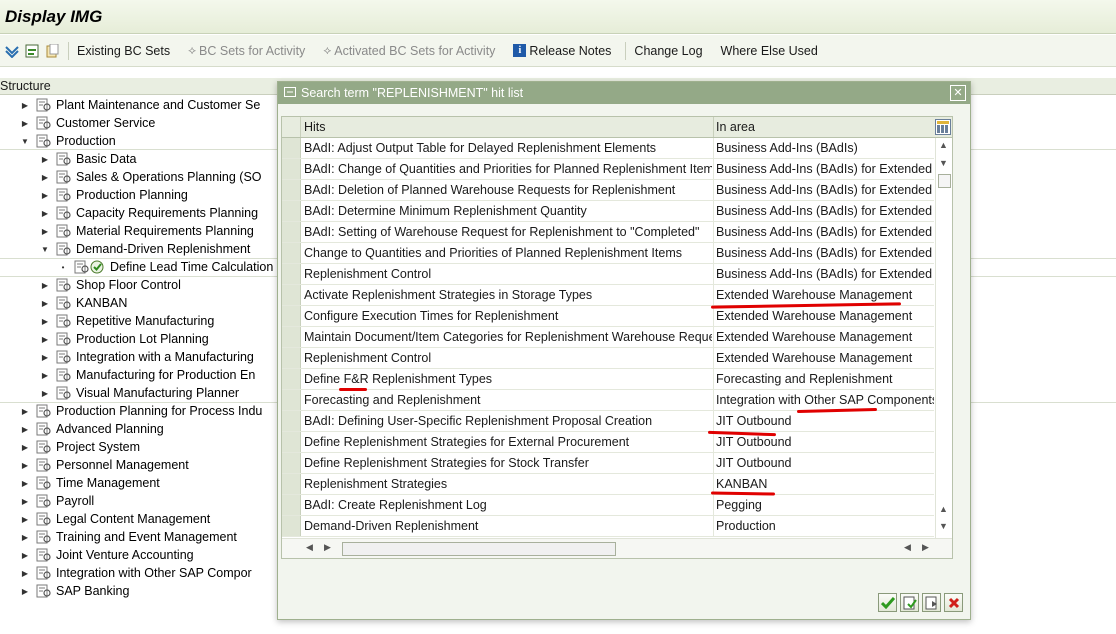 This screenshot has height=634, width=1116. I want to click on cancel-button, so click(953, 602).